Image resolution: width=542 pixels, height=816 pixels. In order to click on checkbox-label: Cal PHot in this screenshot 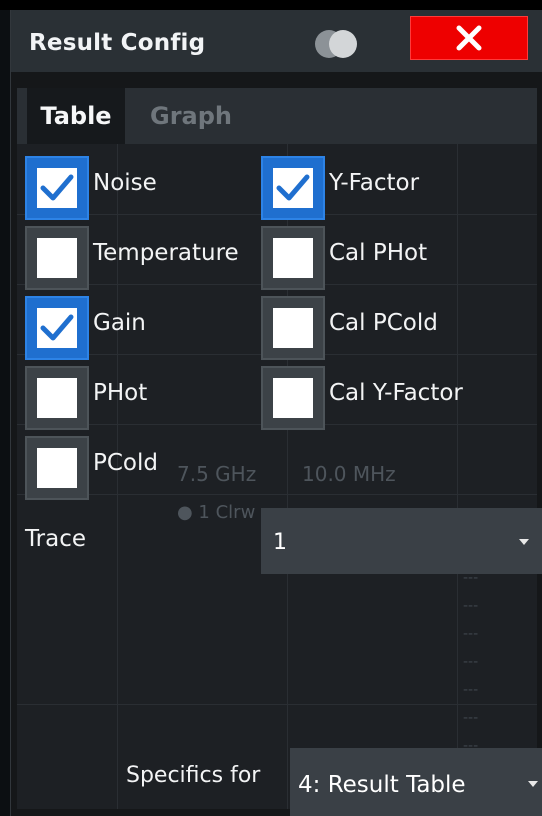, I will do `click(378, 253)`.